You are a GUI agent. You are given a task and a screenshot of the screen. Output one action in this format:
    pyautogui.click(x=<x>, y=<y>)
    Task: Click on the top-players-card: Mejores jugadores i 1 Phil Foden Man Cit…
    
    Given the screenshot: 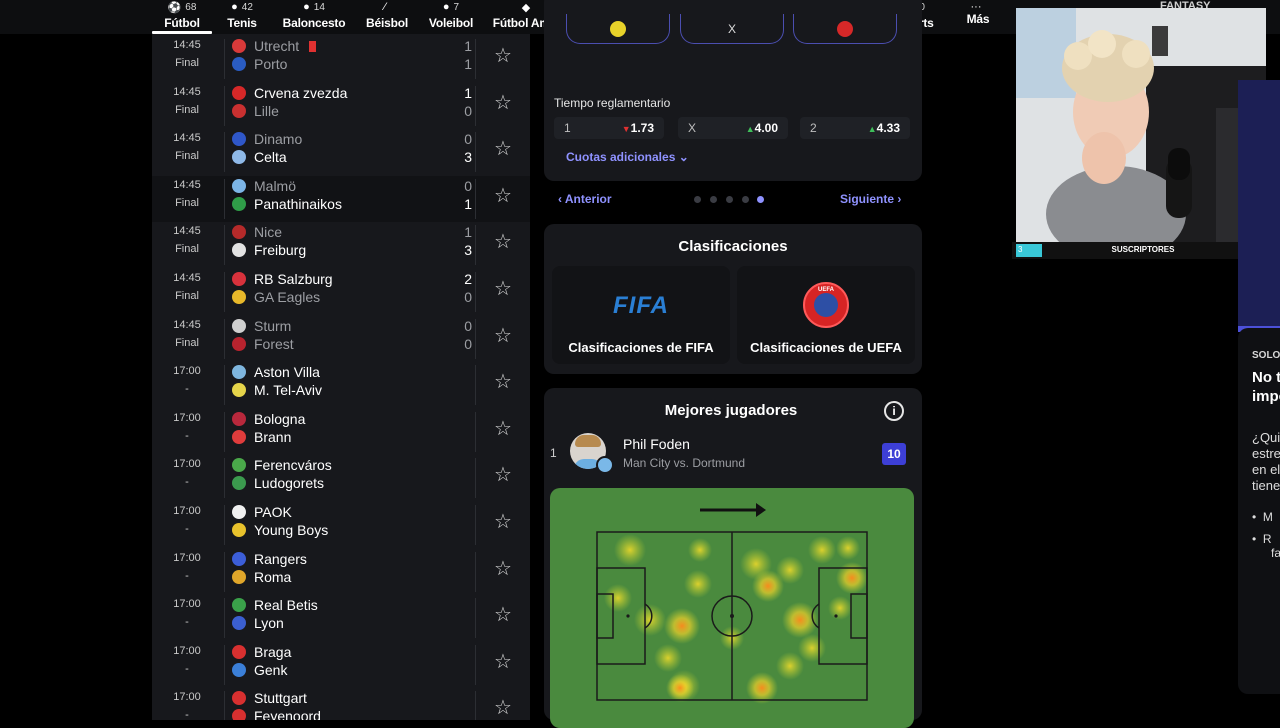 What is the action you would take?
    pyautogui.click(x=733, y=558)
    